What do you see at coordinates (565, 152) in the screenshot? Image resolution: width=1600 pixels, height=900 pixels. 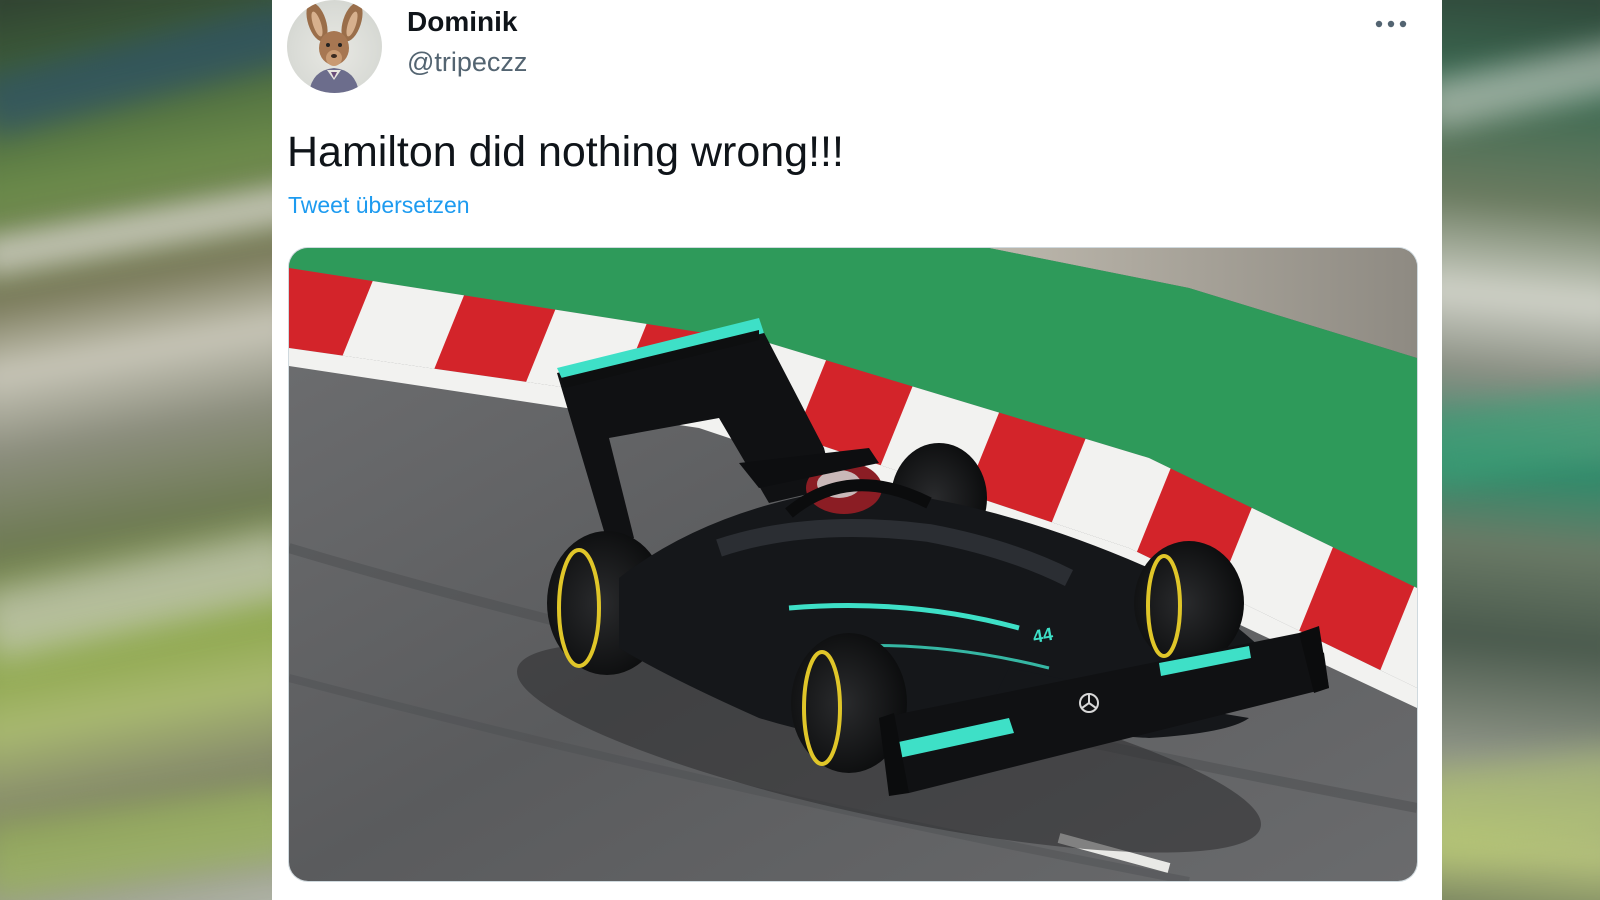 I see `tweet-text: Hamilton did nothing wrong!!!` at bounding box center [565, 152].